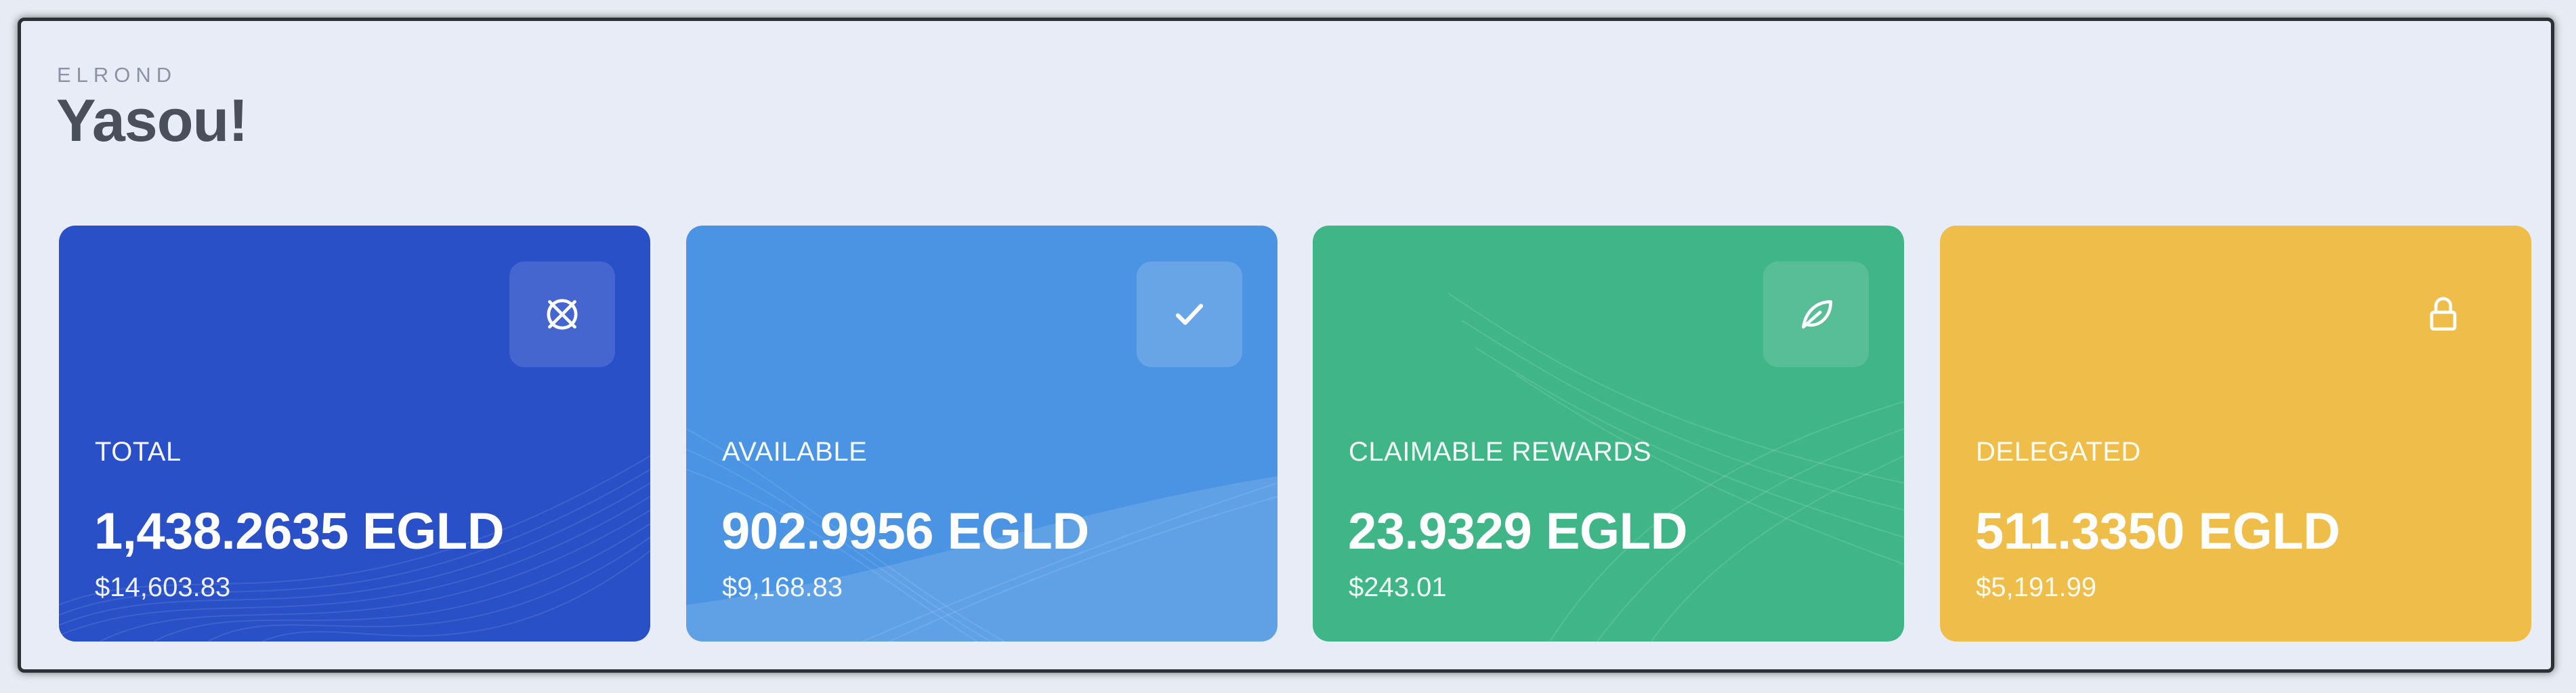 This screenshot has width=2576, height=693. I want to click on lock-icon, so click(2443, 314).